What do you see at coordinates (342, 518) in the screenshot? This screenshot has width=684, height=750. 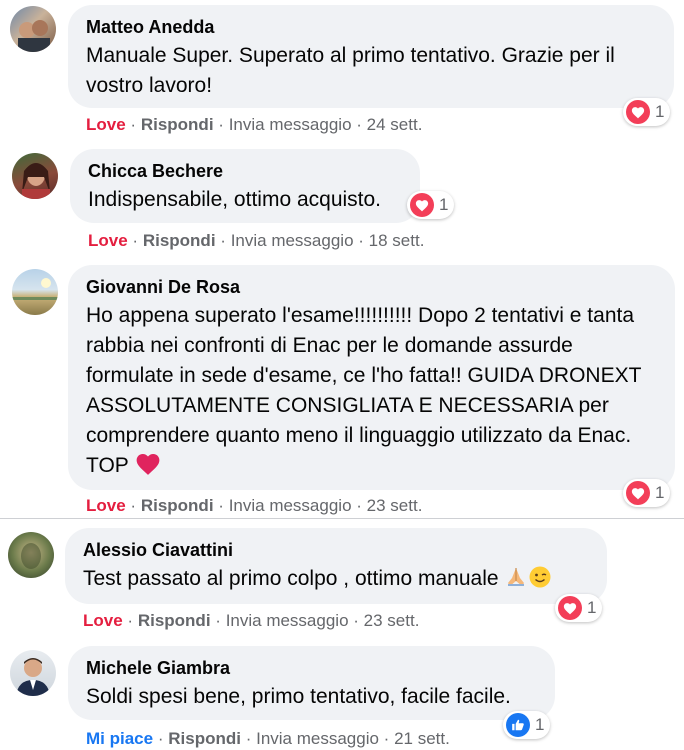 I see `screenshot-divider` at bounding box center [342, 518].